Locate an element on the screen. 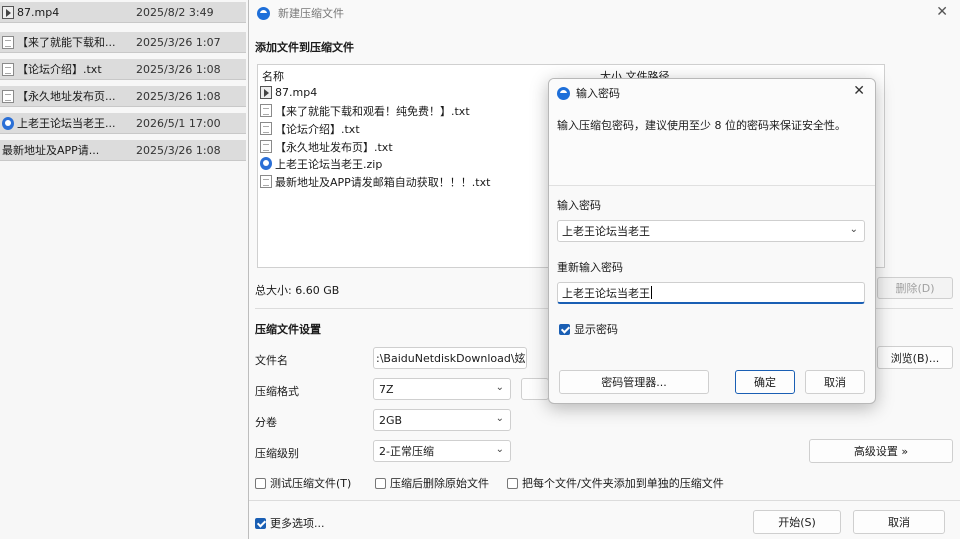 Image resolution: width=960 pixels, height=539 pixels. delete-source-checkbox is located at coordinates (380, 483).